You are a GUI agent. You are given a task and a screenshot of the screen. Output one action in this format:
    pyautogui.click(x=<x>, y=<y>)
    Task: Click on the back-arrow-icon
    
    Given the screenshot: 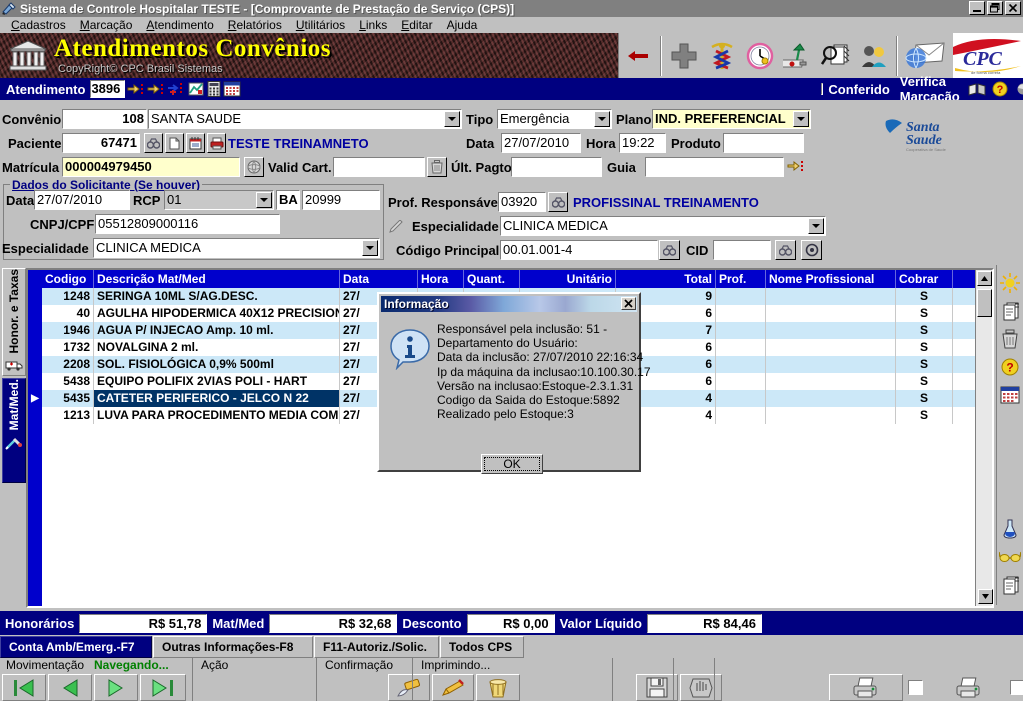 What is the action you would take?
    pyautogui.click(x=638, y=56)
    